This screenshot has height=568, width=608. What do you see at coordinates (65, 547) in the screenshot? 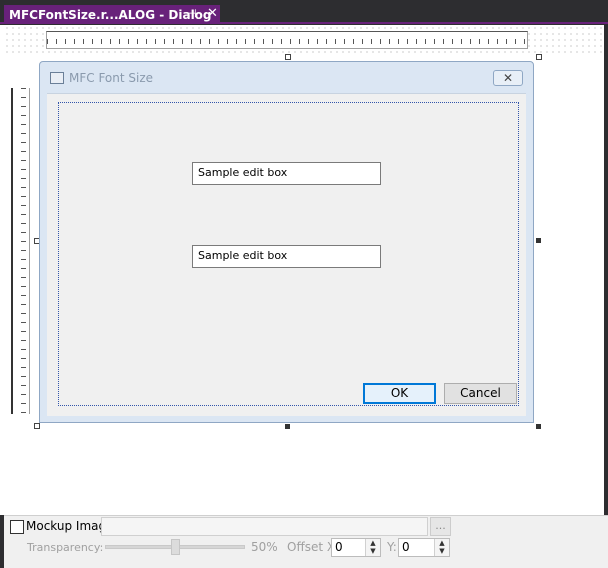
I see `transparency-label: Transparency:` at bounding box center [65, 547].